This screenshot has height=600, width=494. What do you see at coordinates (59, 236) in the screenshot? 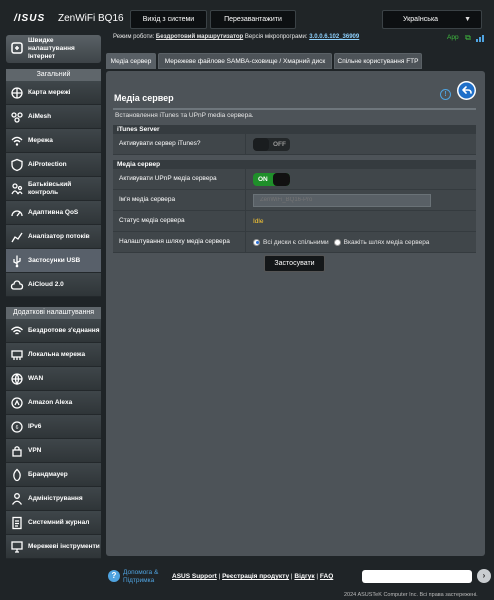
I see `sidebar-item-label: Аналізатор потоків` at bounding box center [59, 236].